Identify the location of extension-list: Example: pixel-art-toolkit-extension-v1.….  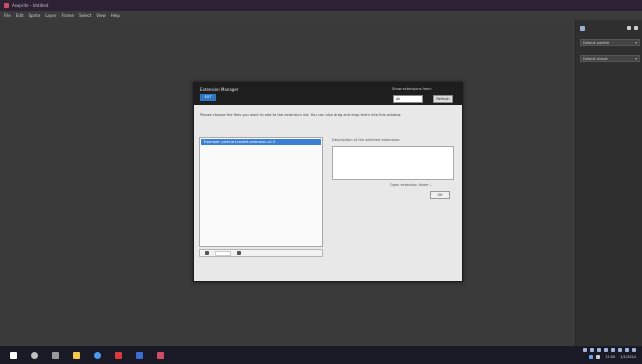
(261, 192).